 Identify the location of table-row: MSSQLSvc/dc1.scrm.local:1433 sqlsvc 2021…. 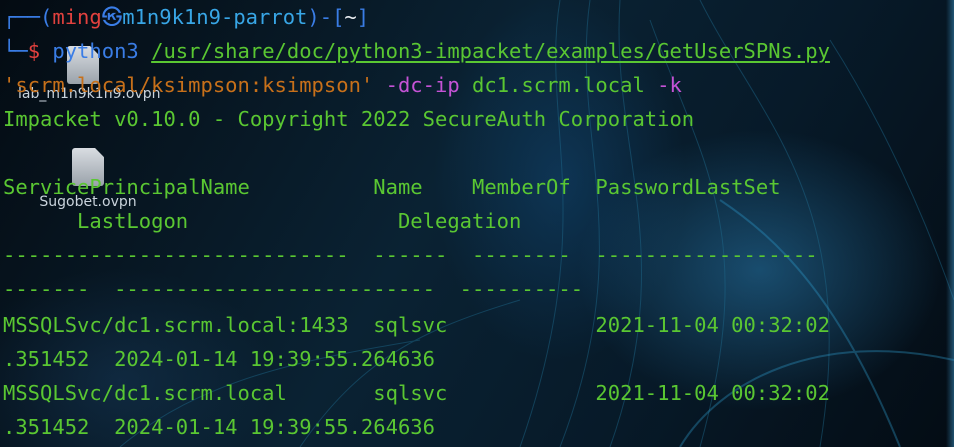
(416, 325).